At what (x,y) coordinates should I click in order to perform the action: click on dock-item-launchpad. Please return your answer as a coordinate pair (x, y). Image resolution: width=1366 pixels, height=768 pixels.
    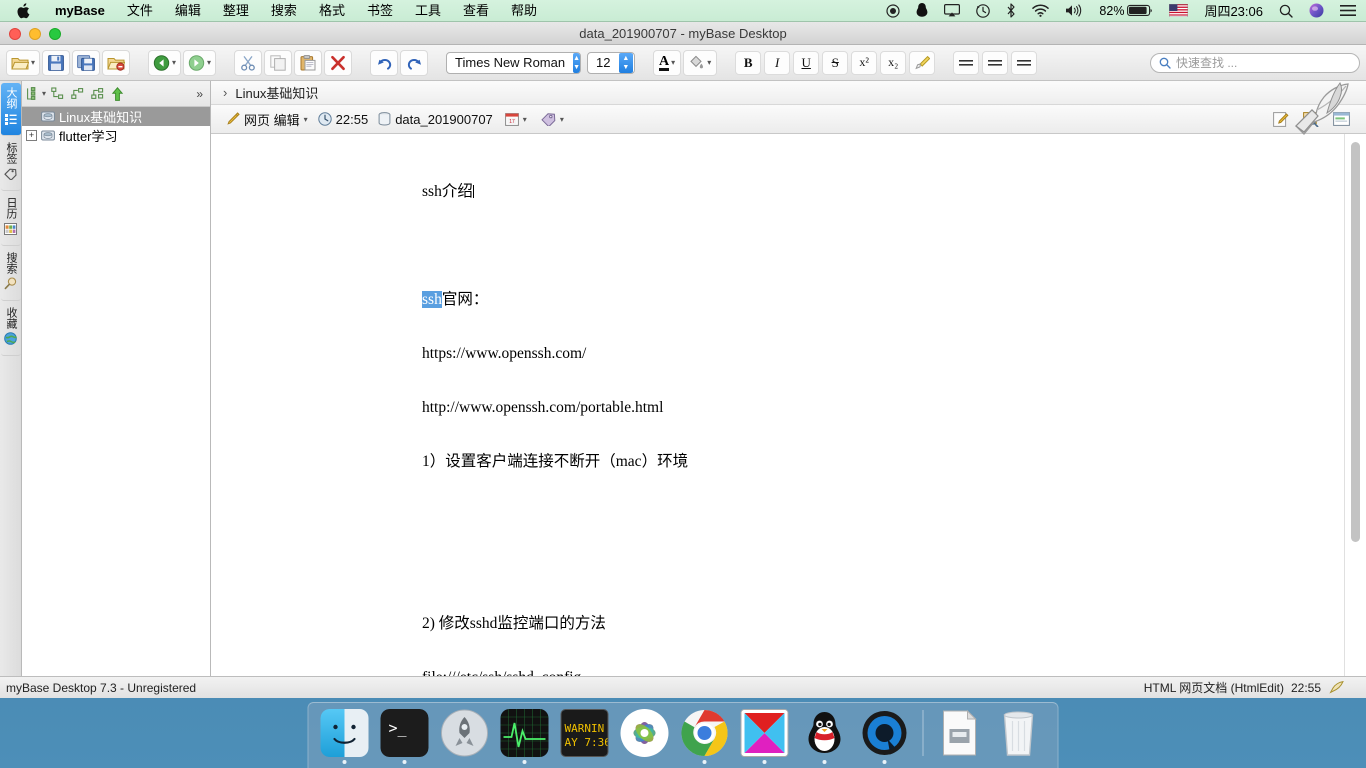
    Looking at the image, I should click on (465, 736).